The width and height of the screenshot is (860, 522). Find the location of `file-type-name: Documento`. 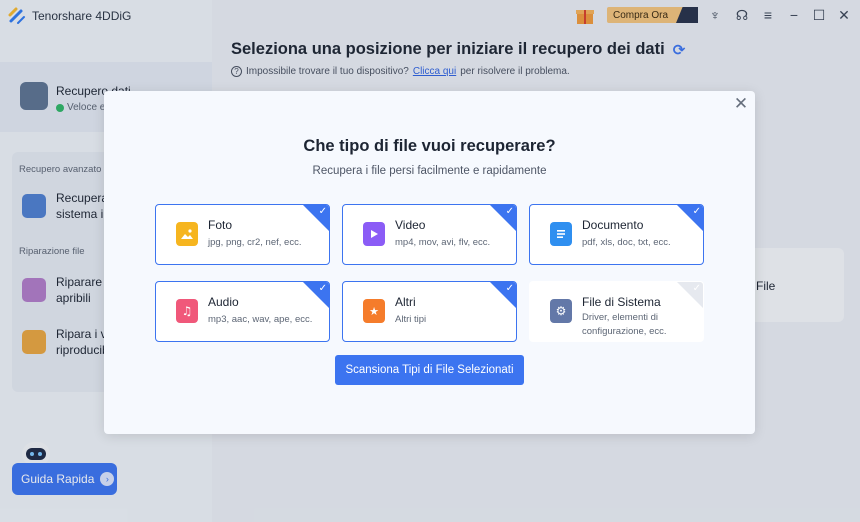

file-type-name: Documento is located at coordinates (613, 225).